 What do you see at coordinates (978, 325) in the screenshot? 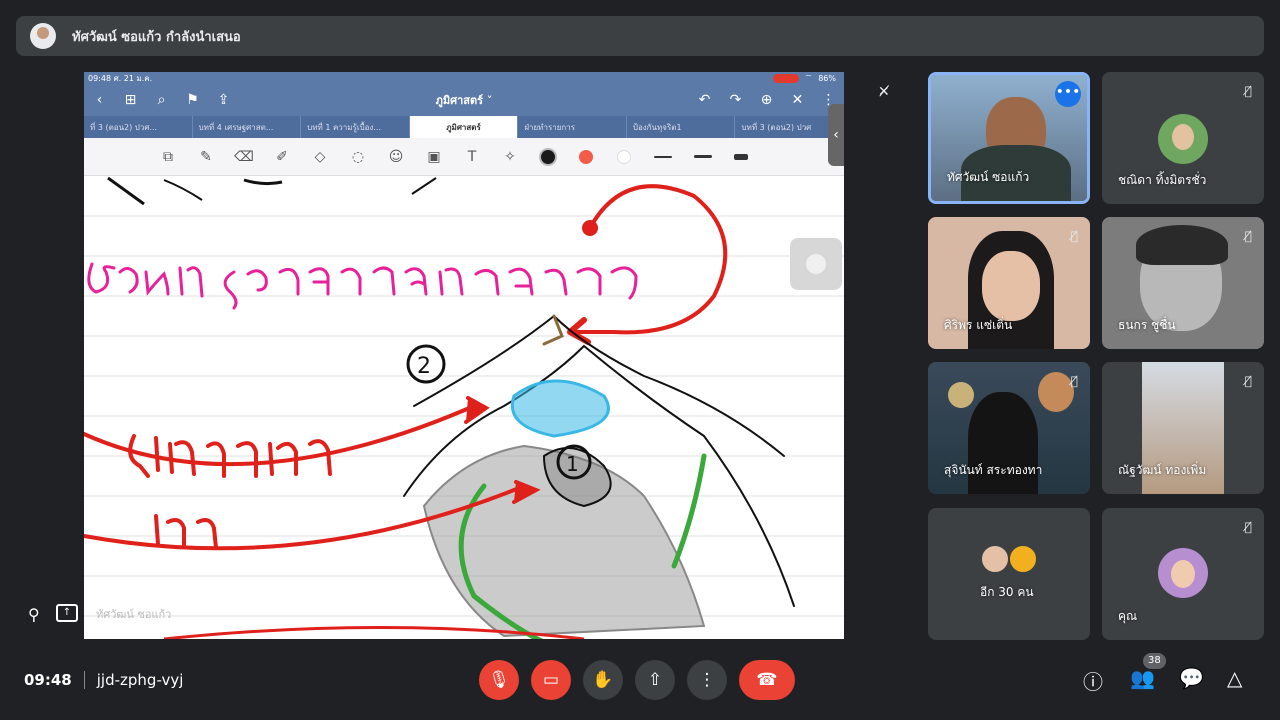
I see `participant-name: ศิริพร แซ่เติ่น` at bounding box center [978, 325].